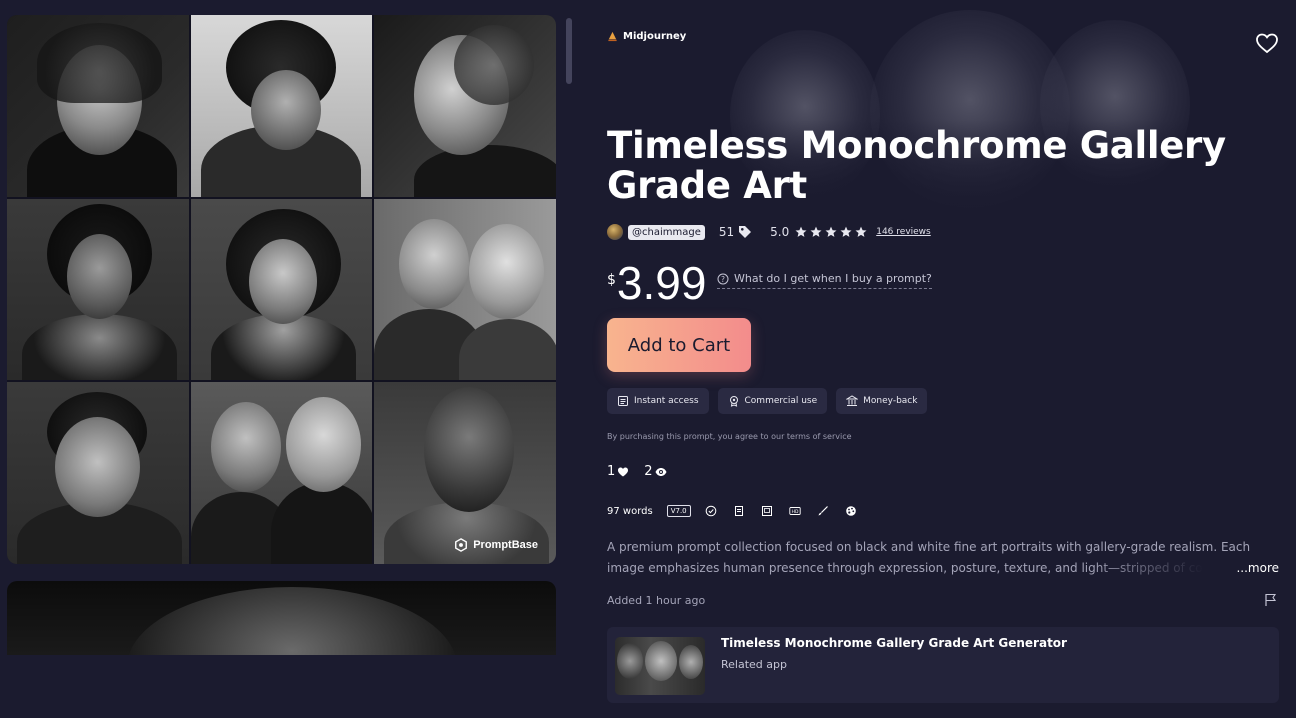 This screenshot has width=1296, height=718. What do you see at coordinates (852, 400) in the screenshot?
I see `bank-icon` at bounding box center [852, 400].